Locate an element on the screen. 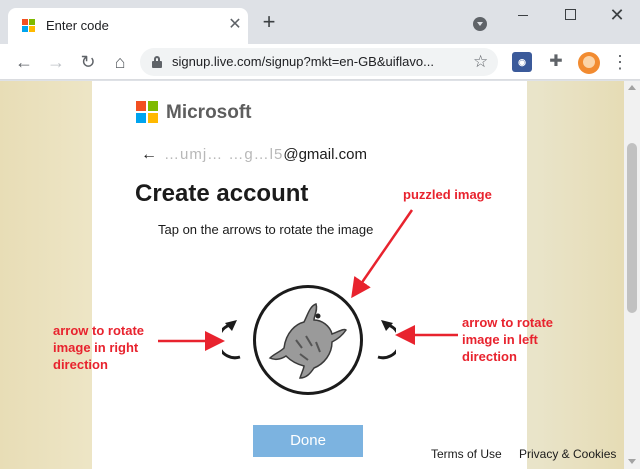 Image resolution: width=640 pixels, height=469 pixels. annotation-left-arrow: arrow to rotate image in right direction is located at coordinates (98, 347).